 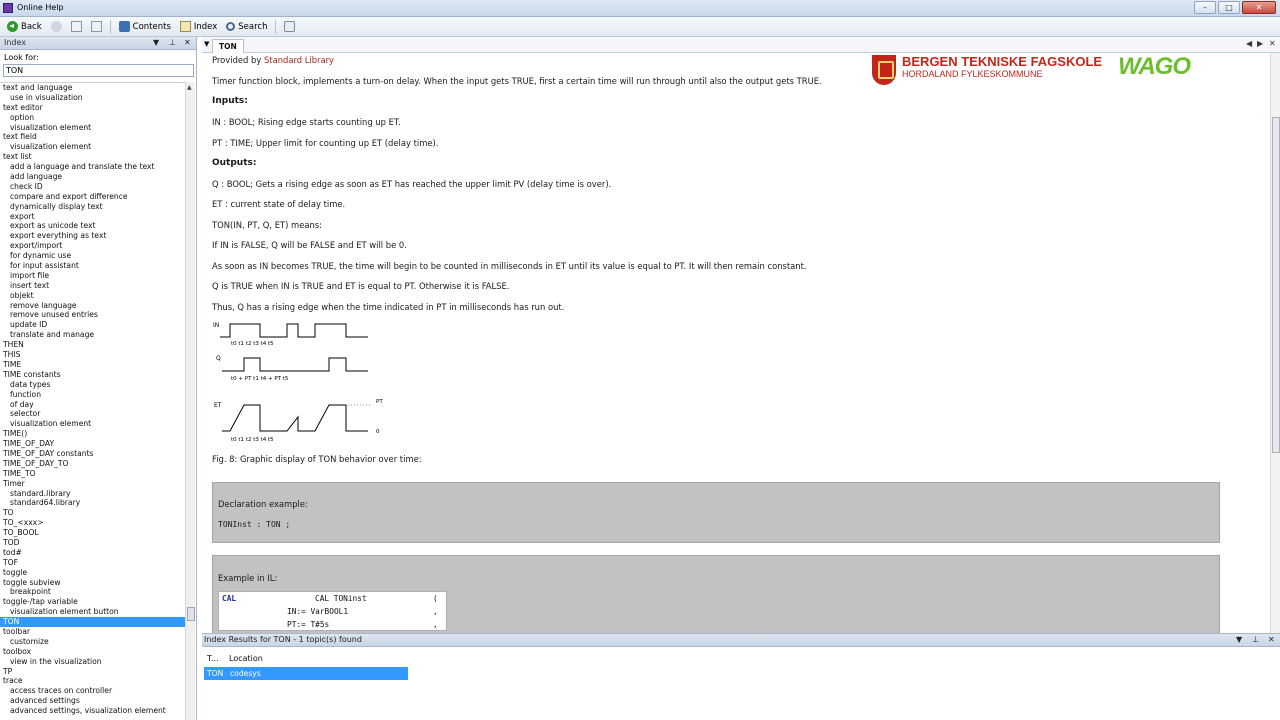 What do you see at coordinates (92, 602) in the screenshot?
I see `index-entry: toggle-/tap variable` at bounding box center [92, 602].